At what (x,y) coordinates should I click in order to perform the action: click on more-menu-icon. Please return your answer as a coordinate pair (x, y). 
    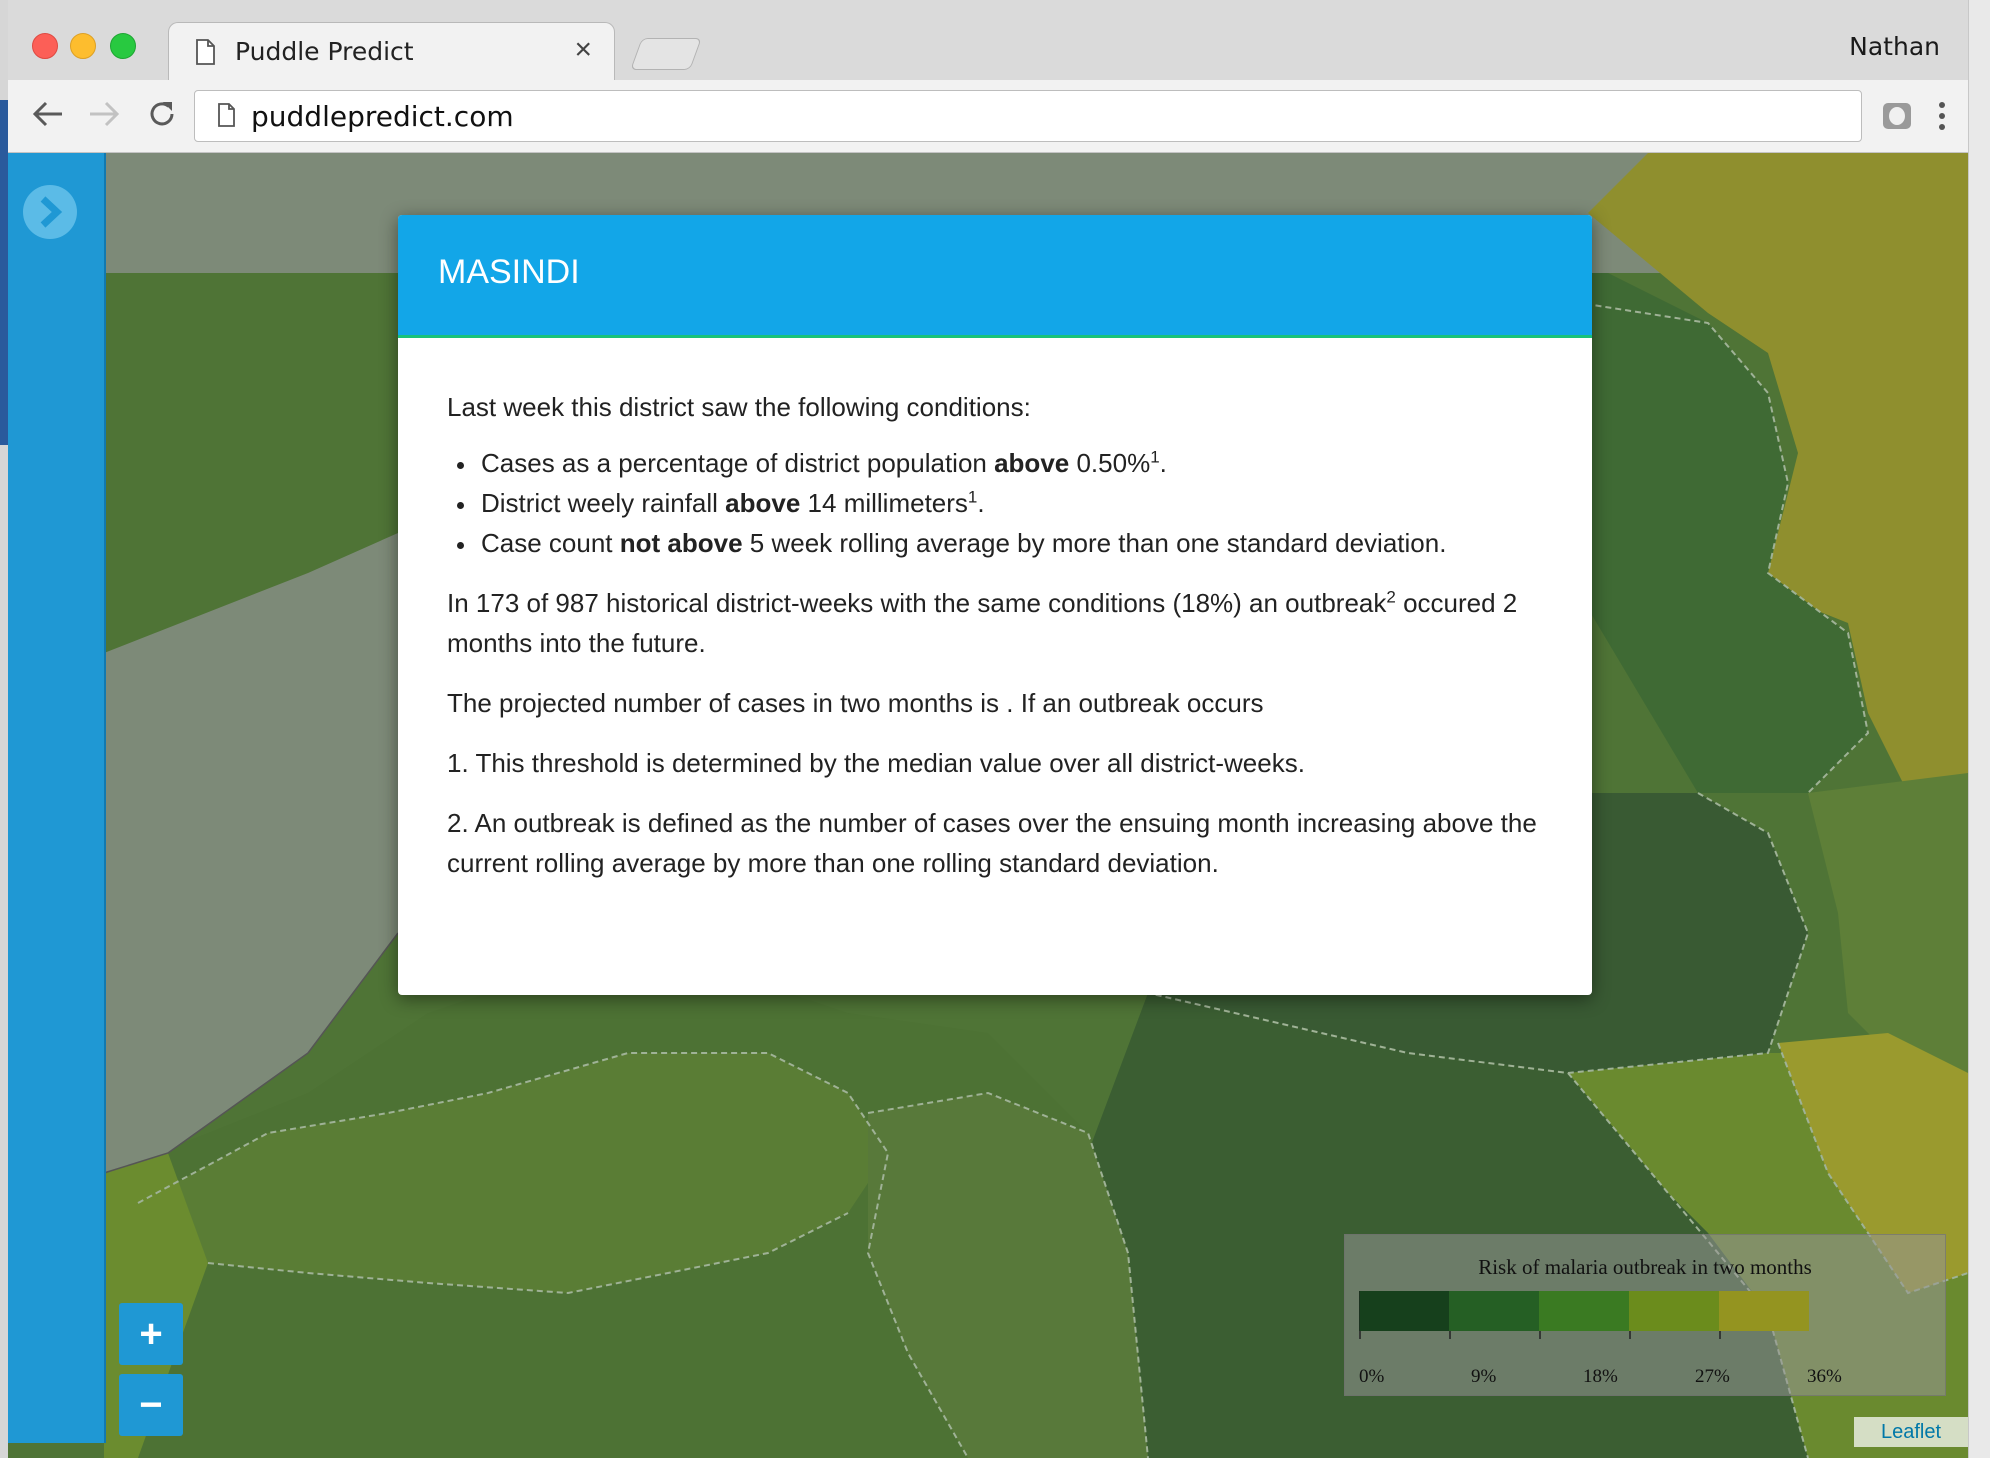
    Looking at the image, I should click on (1942, 116).